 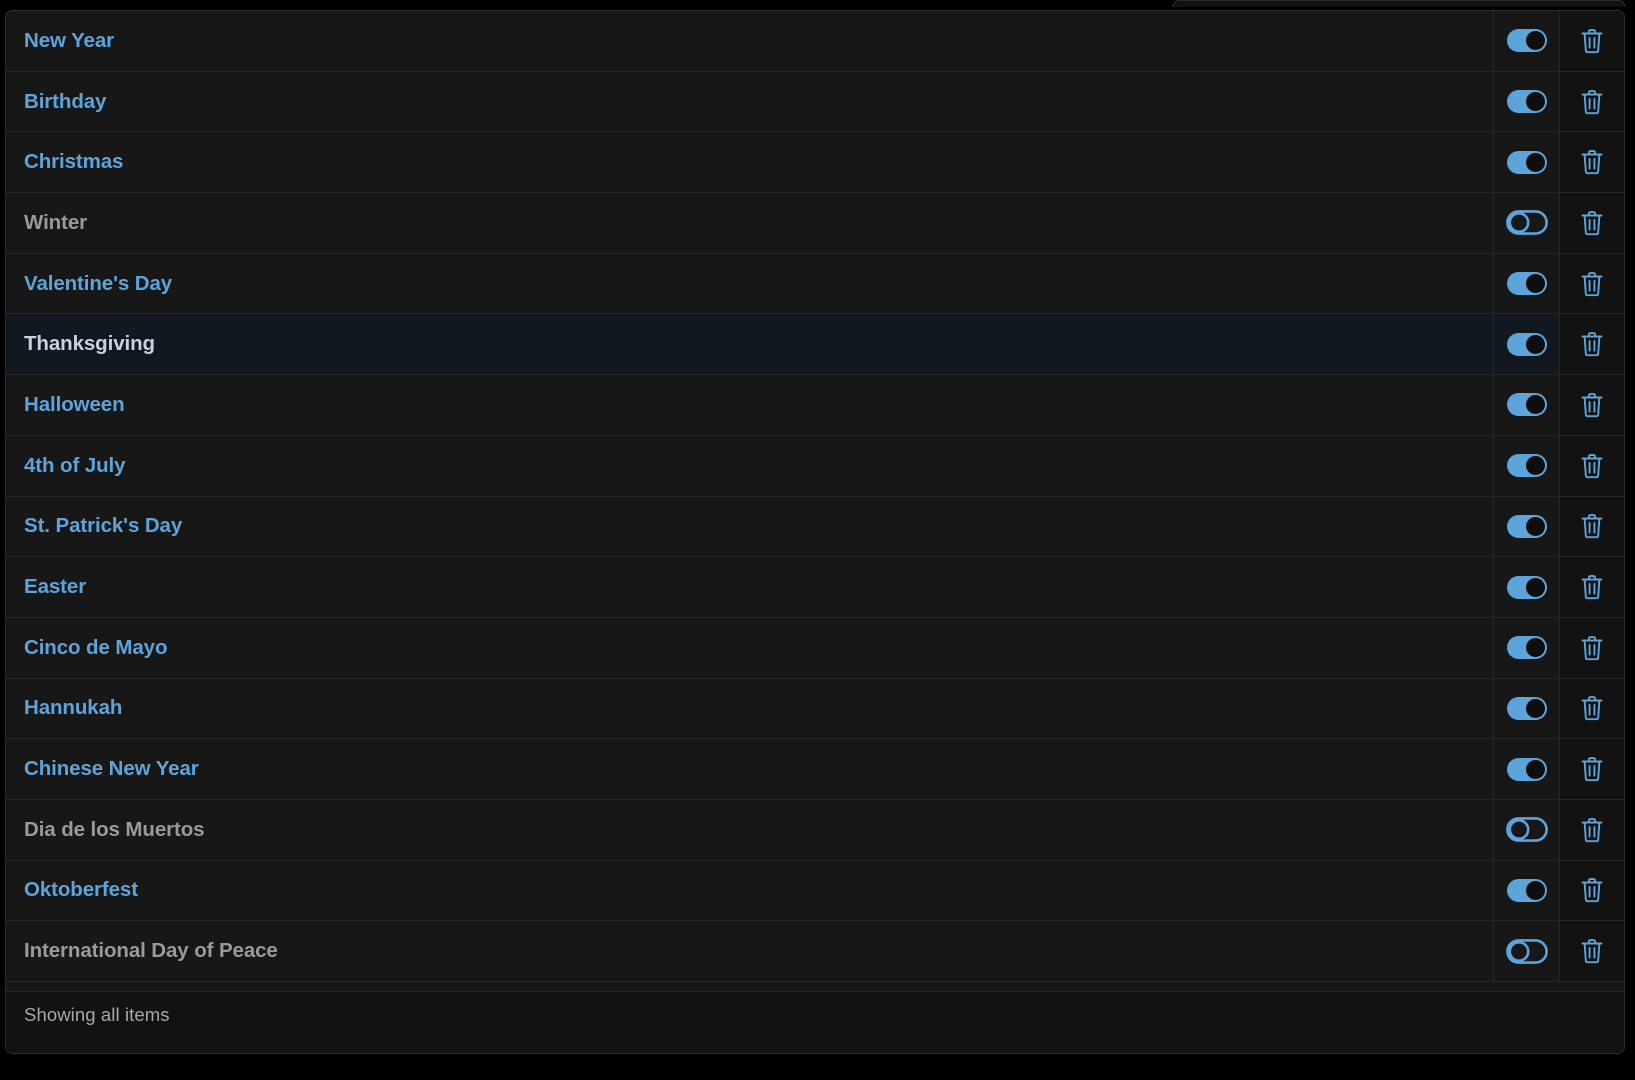 I want to click on table-row: Cinco de Mayo, so click(x=815, y=648).